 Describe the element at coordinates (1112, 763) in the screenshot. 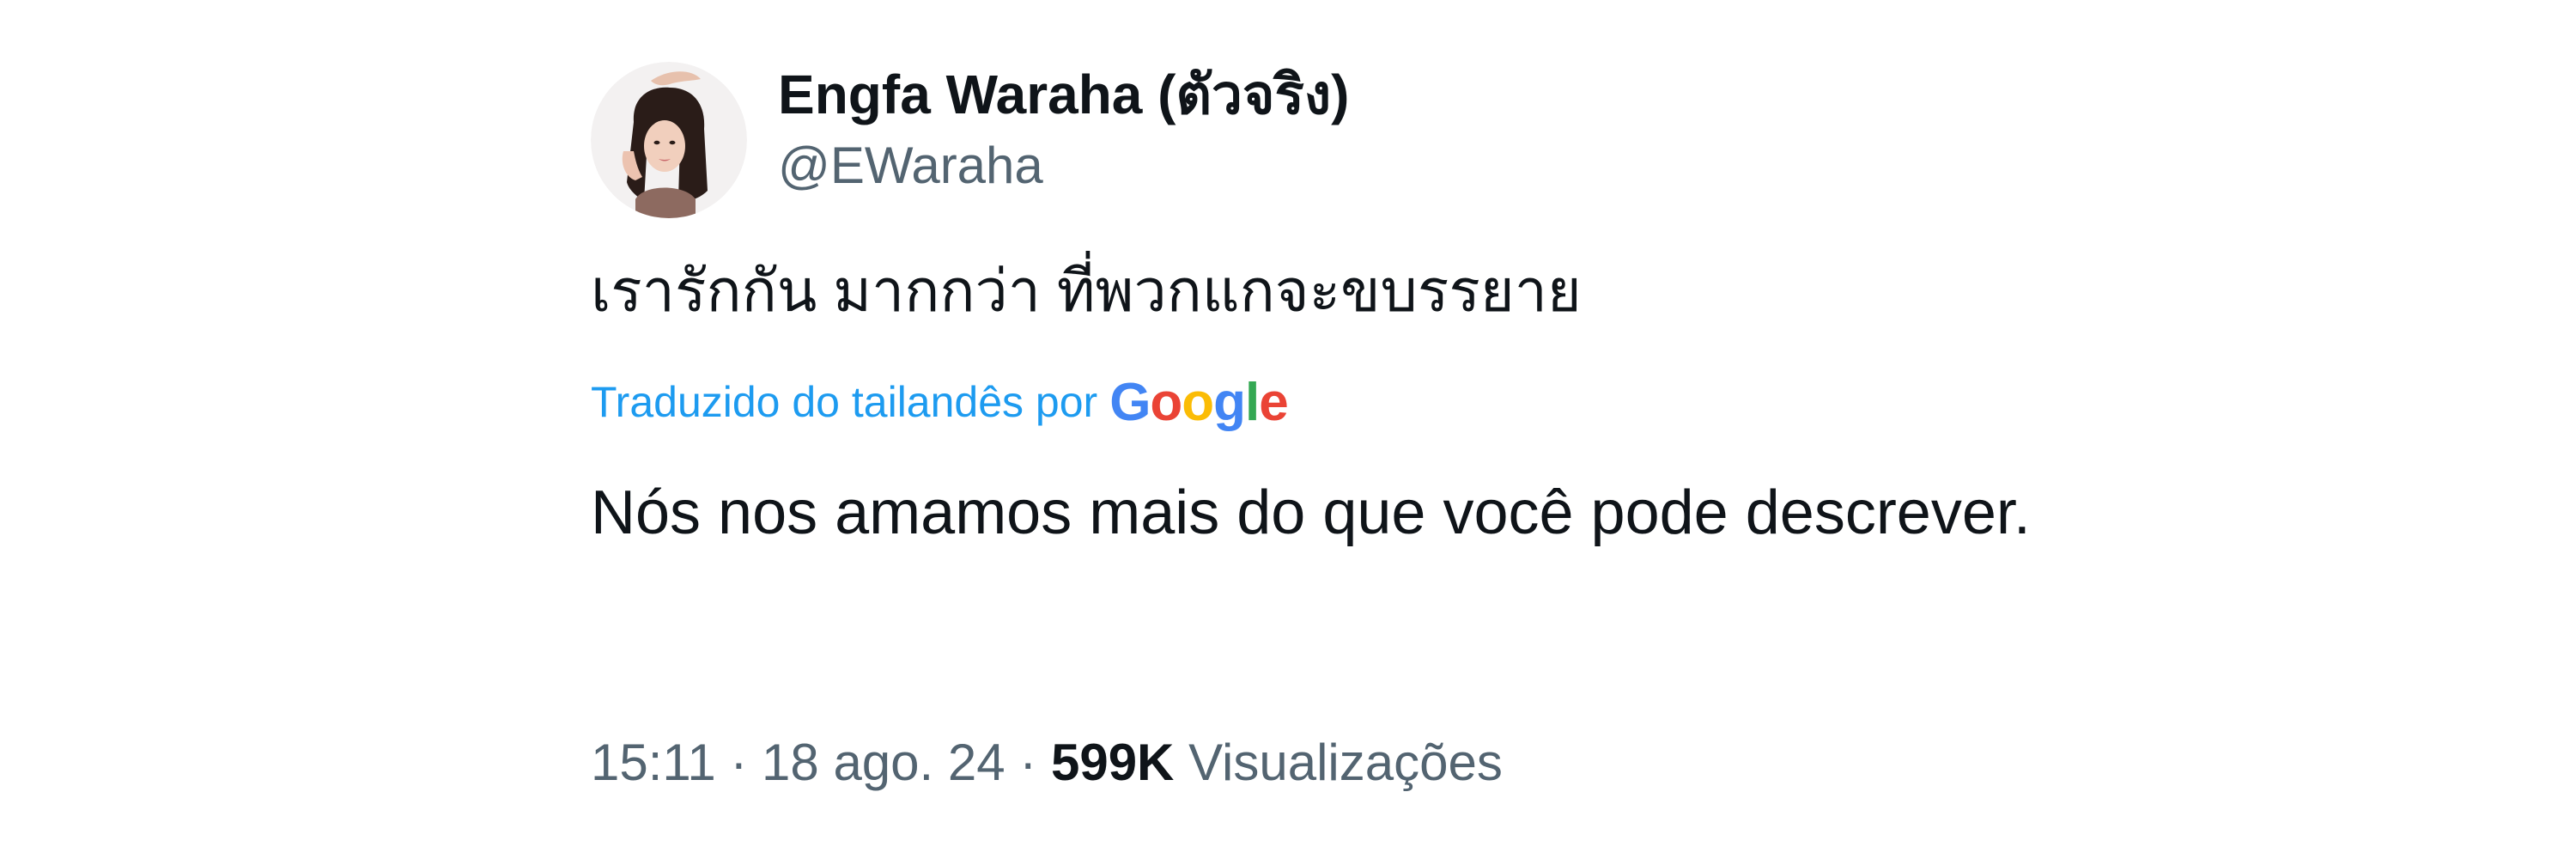

I see `views-count: 599K` at that location.